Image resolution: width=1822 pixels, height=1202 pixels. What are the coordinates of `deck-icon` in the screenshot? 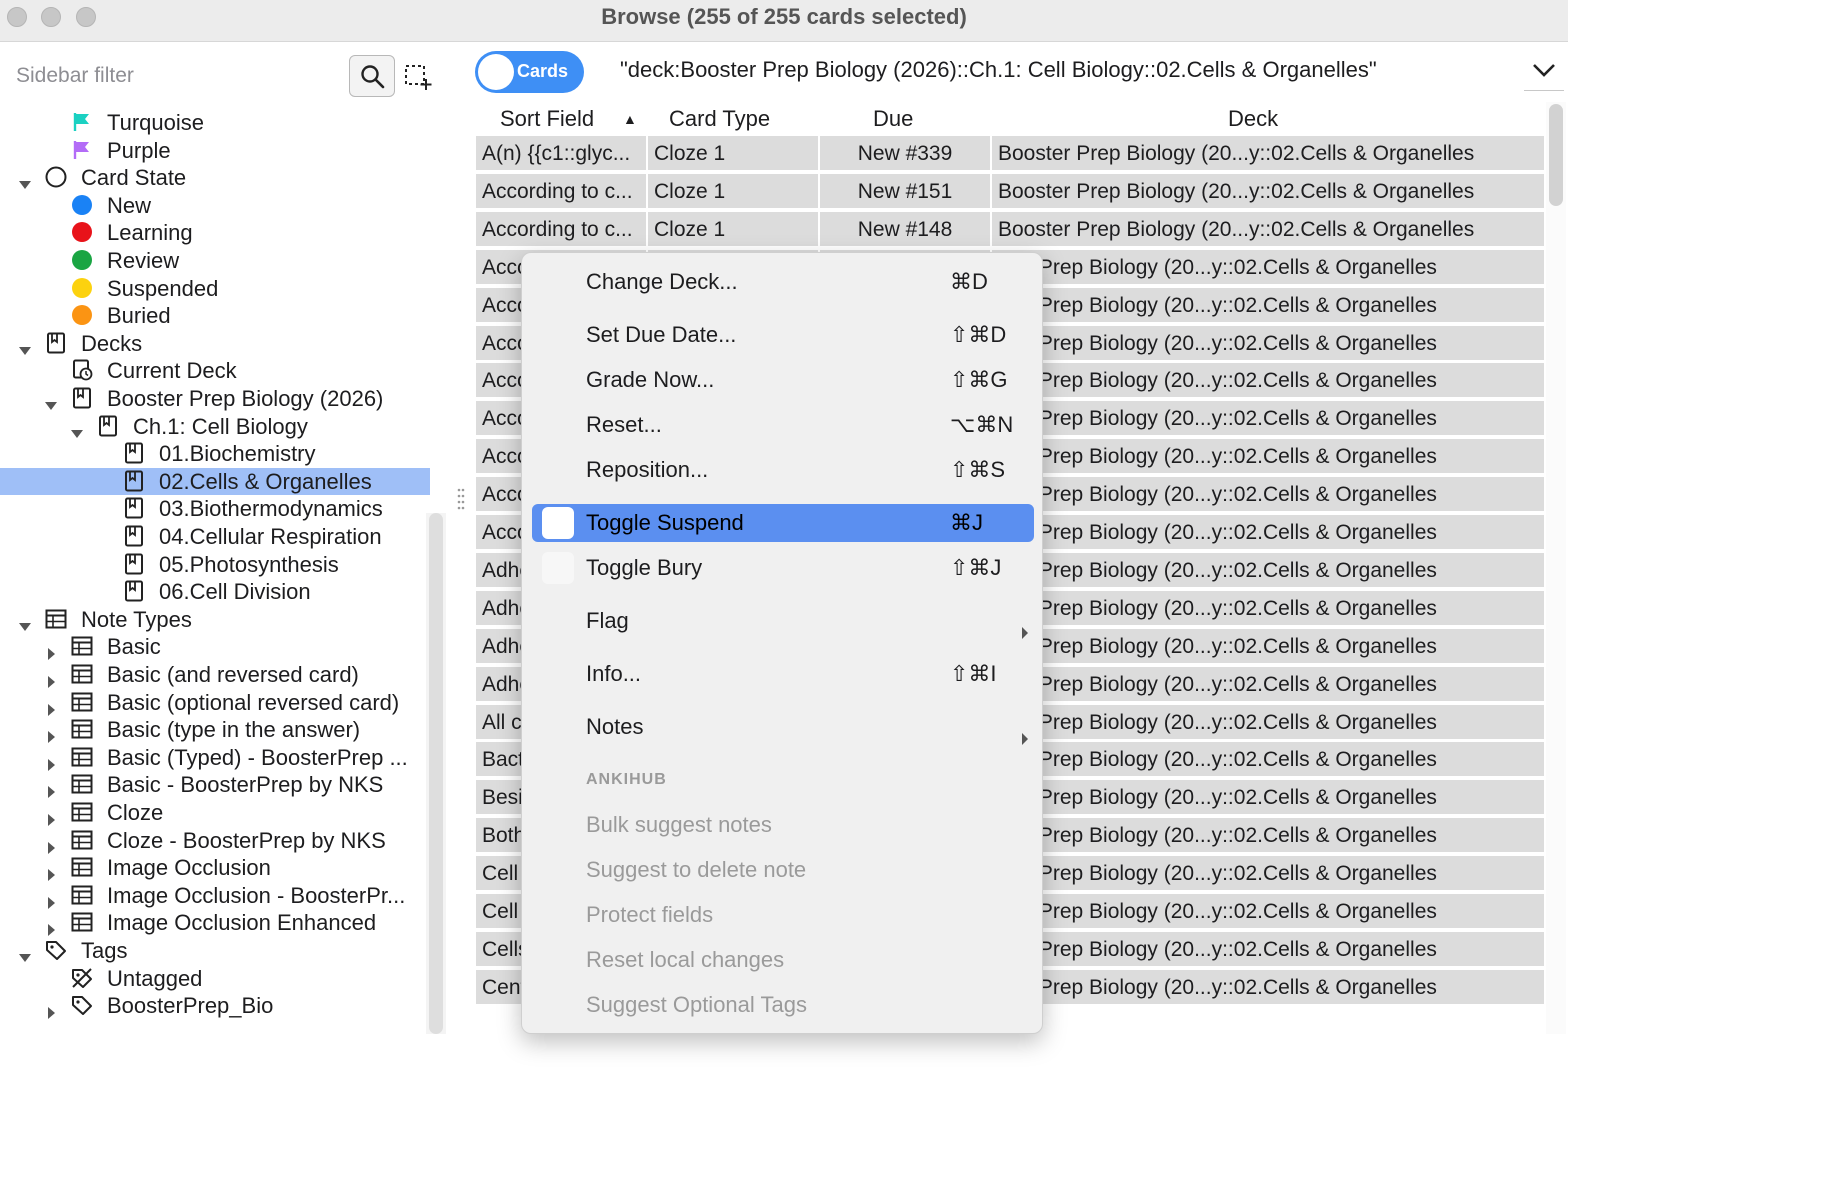 It's located at (134, 481).